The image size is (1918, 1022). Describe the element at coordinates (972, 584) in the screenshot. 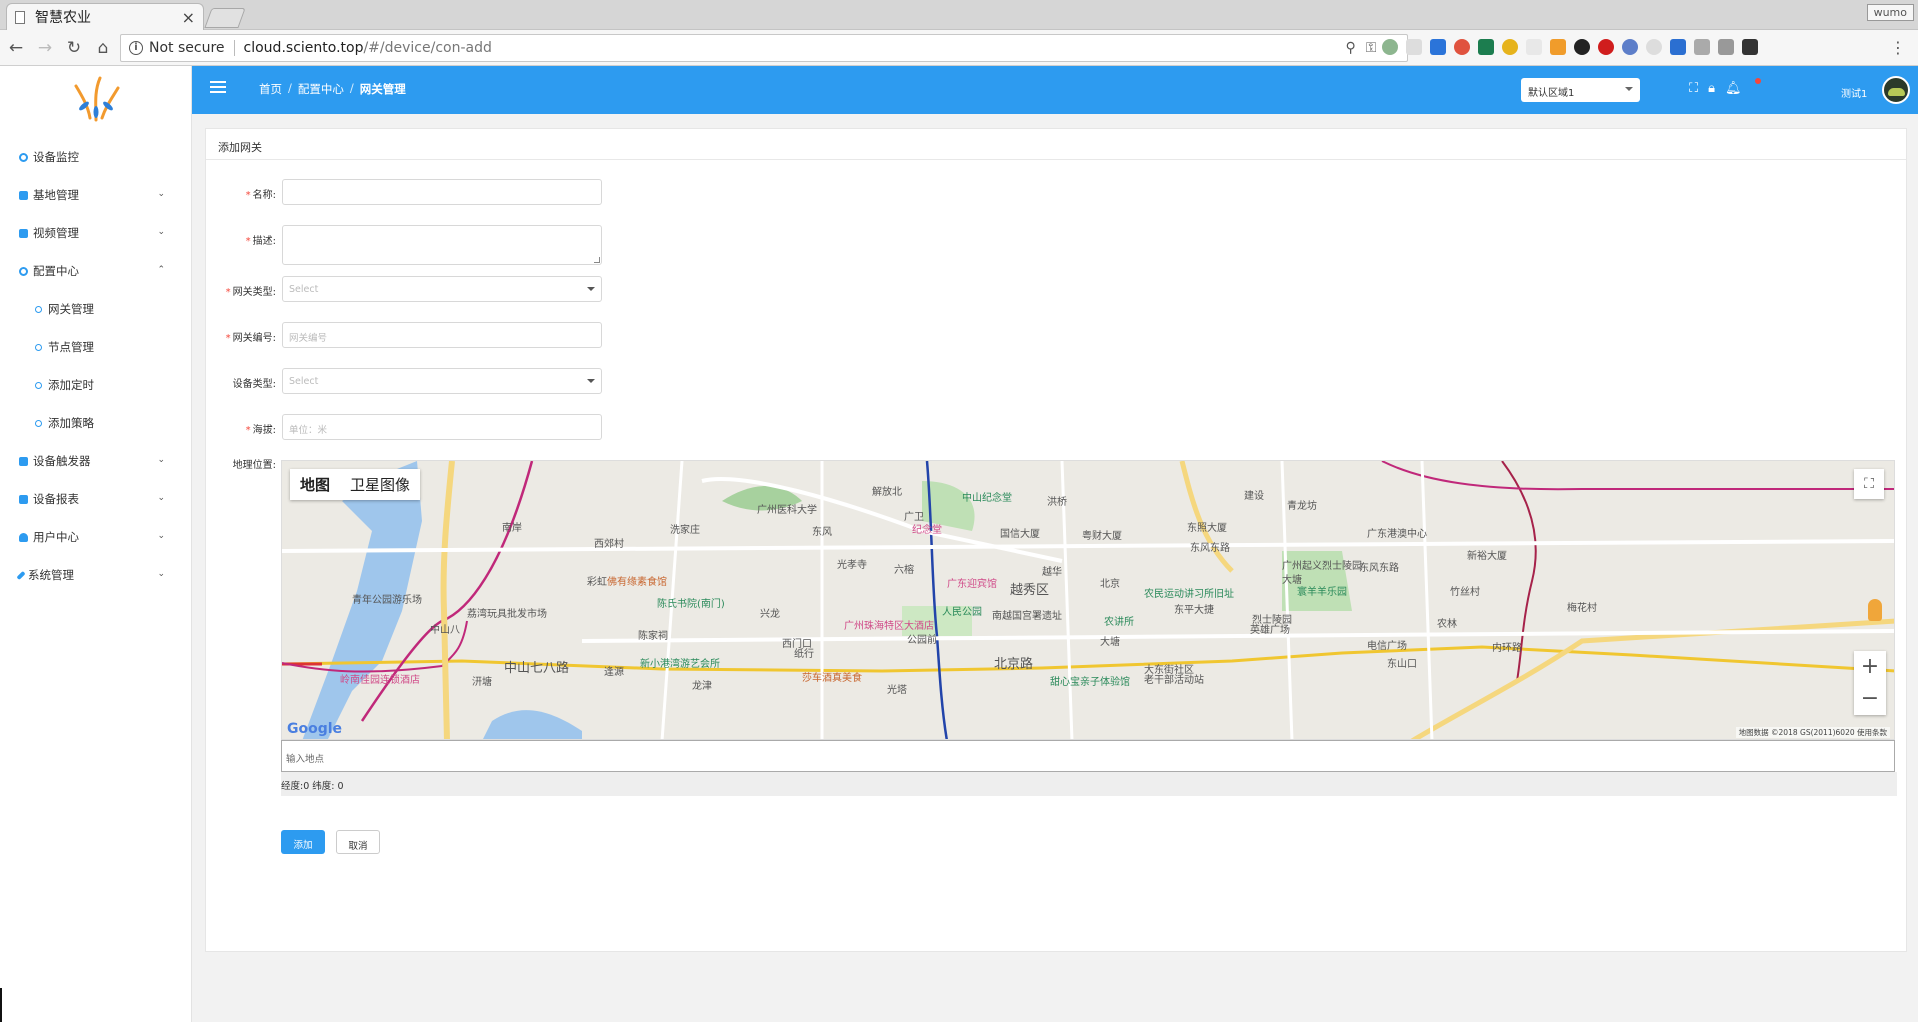

I see `map-place-label: 广东迎宾馆` at that location.